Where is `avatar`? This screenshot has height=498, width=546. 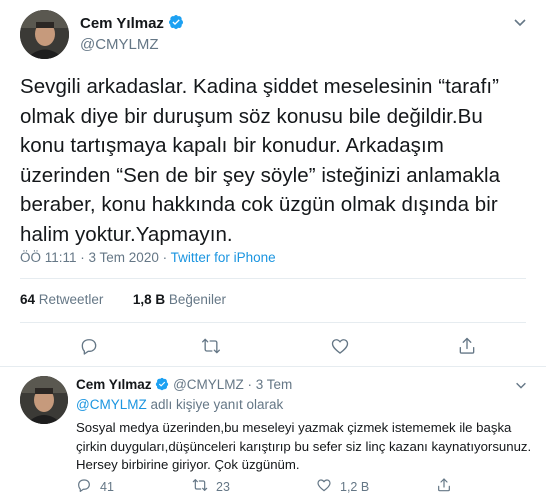
avatar is located at coordinates (44, 34).